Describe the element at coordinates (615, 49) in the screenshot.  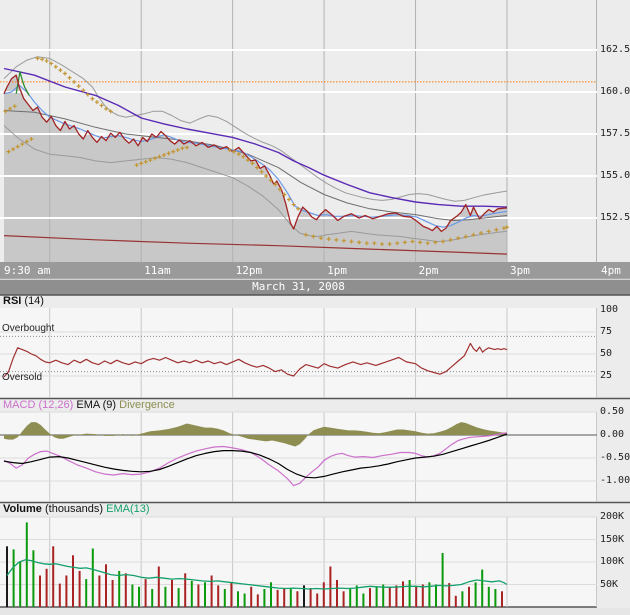
I see `price-tick-label: 162.5` at that location.